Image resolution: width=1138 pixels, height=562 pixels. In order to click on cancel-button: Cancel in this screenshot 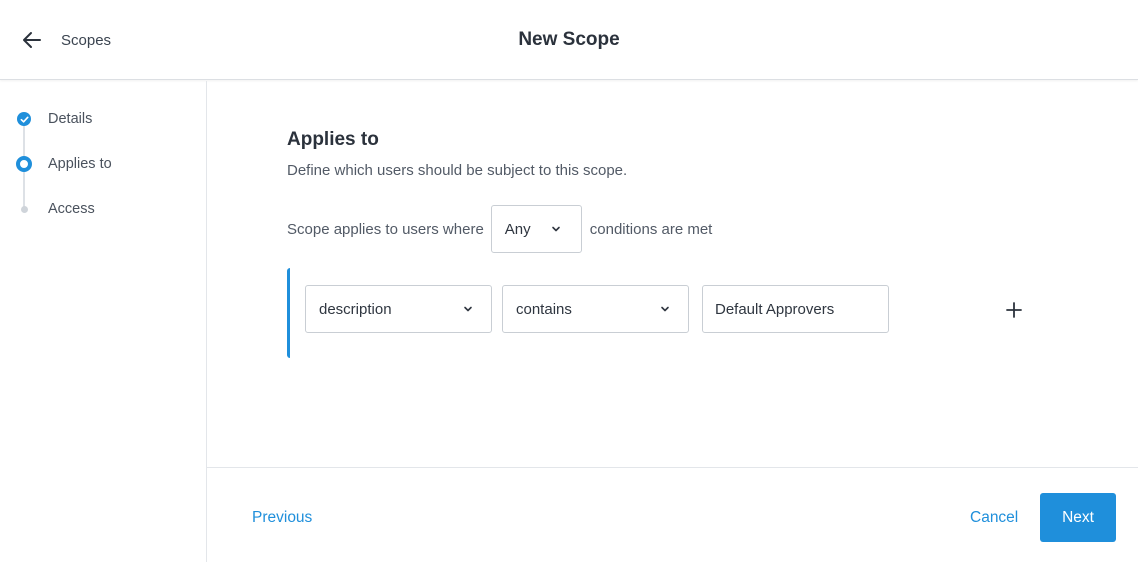, I will do `click(994, 518)`.